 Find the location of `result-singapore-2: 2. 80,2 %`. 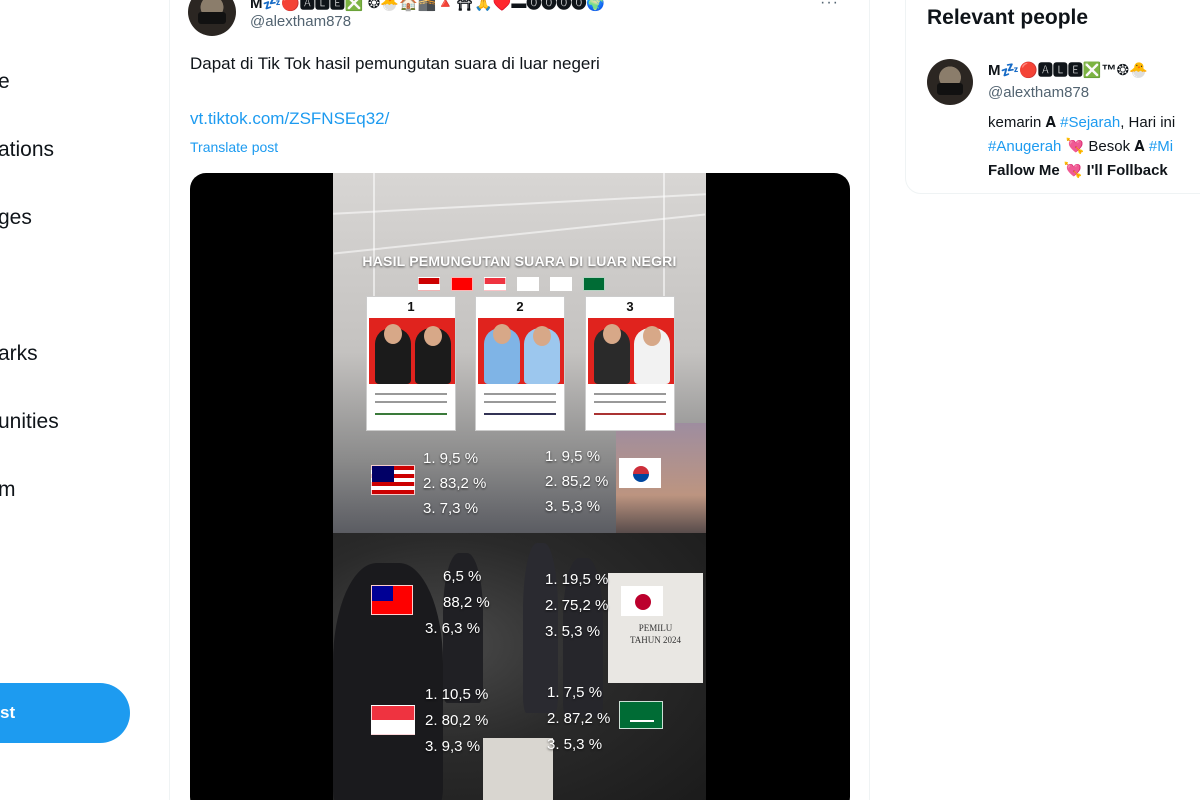

result-singapore-2: 2. 80,2 % is located at coordinates (457, 720).